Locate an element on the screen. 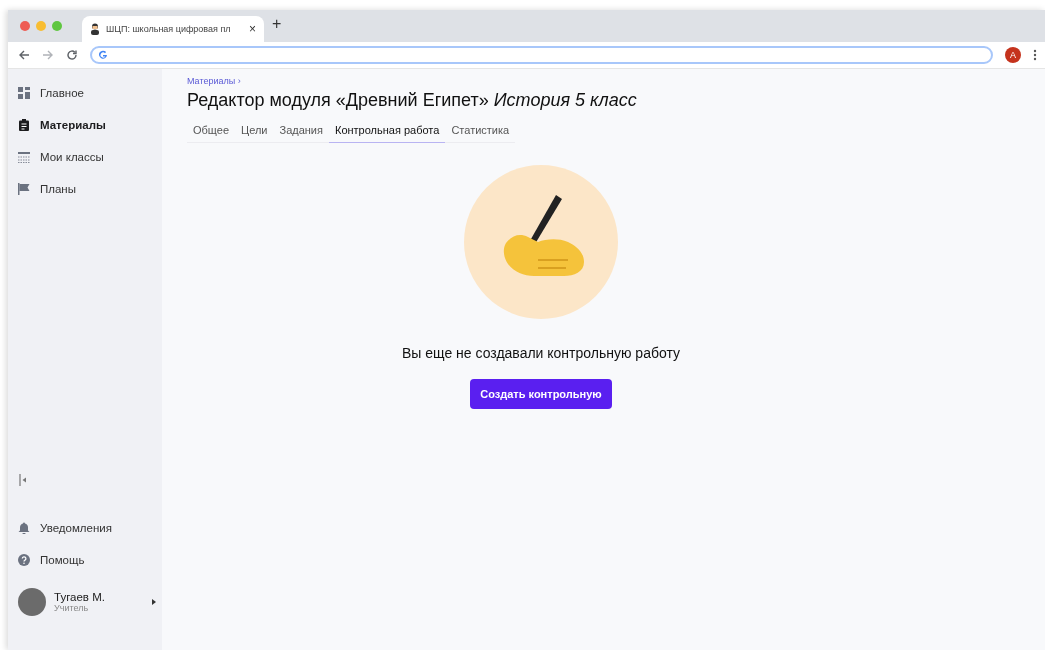  close-tab-button: × is located at coordinates (252, 29).